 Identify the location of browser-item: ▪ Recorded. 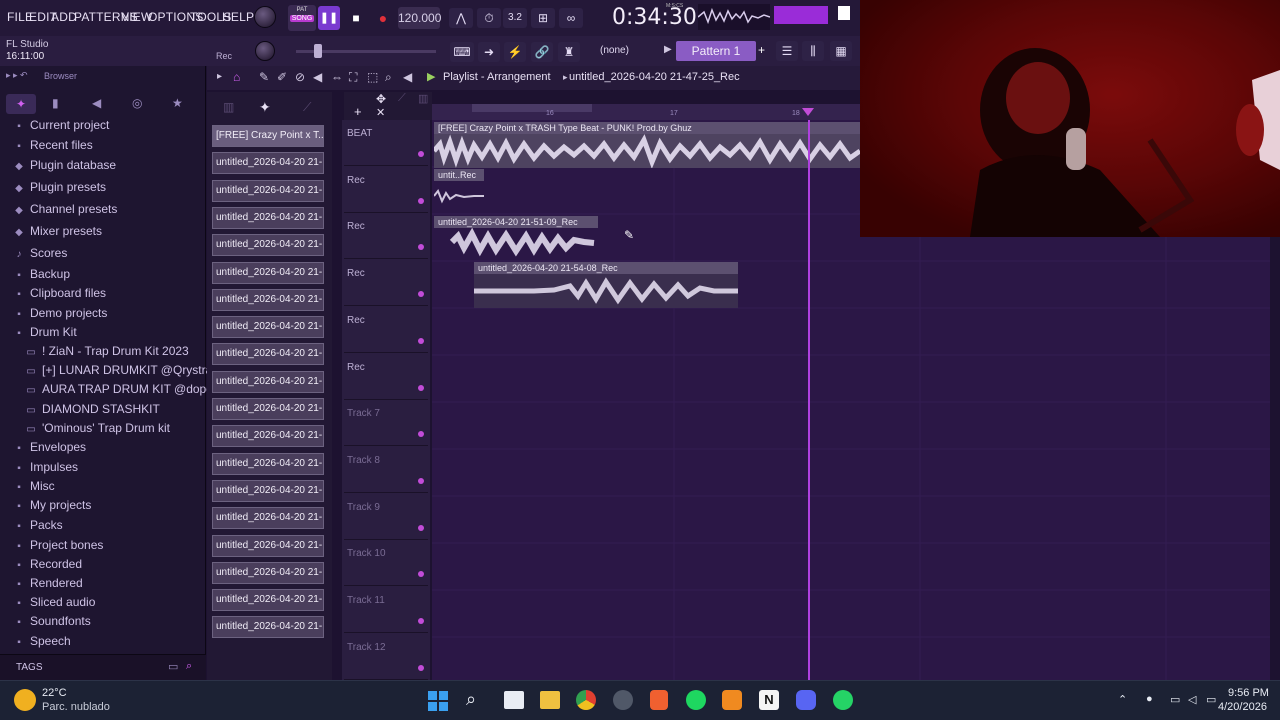
(47, 566).